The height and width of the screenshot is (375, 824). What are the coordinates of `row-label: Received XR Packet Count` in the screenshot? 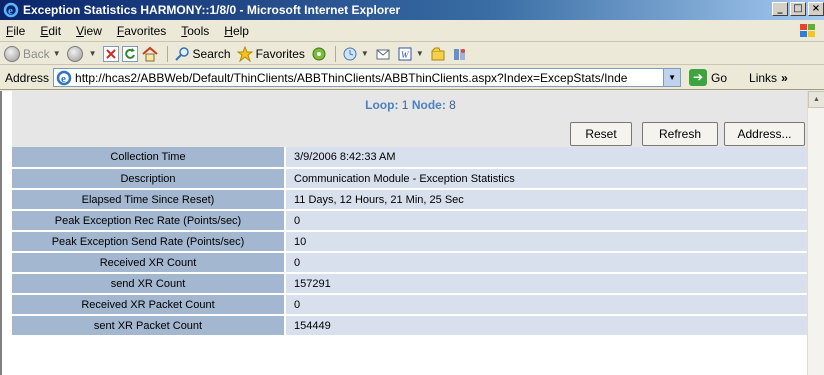 It's located at (149, 305).